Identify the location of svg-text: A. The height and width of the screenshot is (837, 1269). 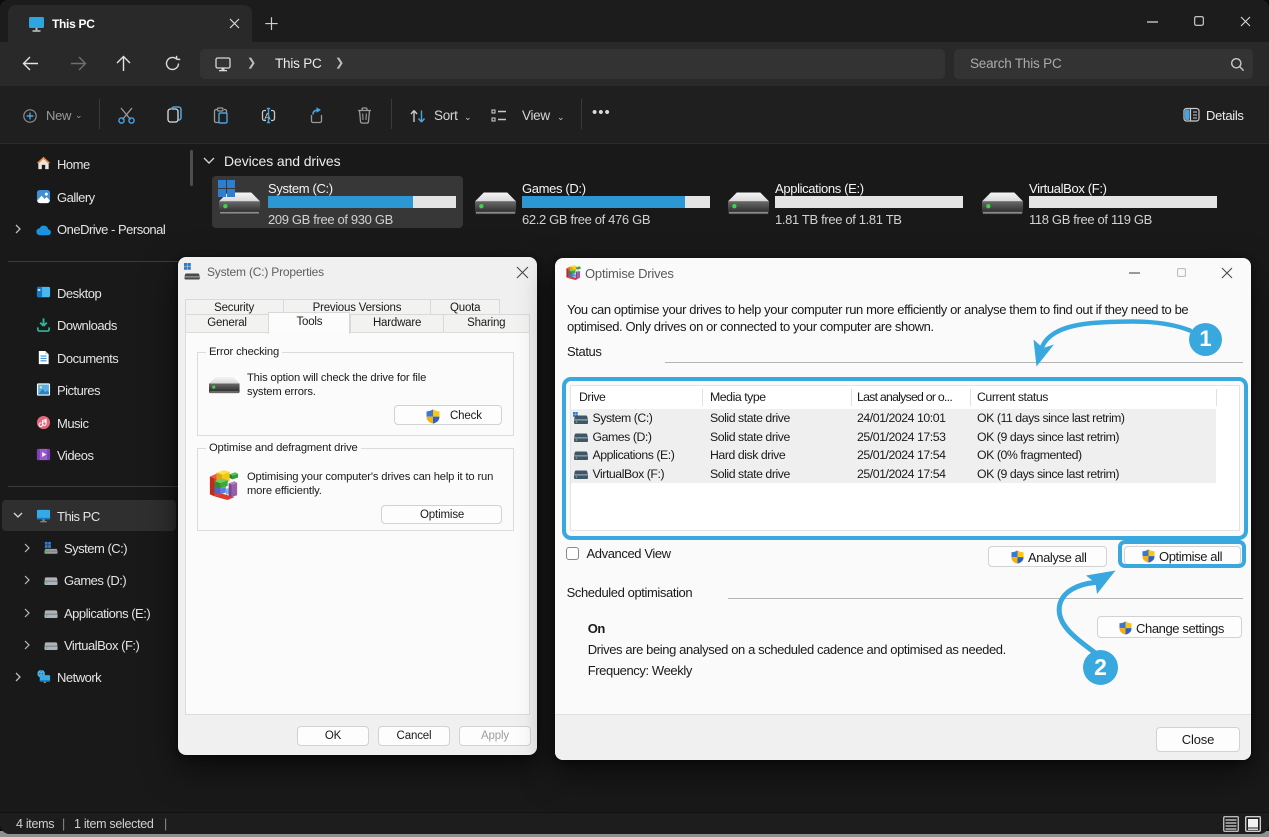
(267, 117).